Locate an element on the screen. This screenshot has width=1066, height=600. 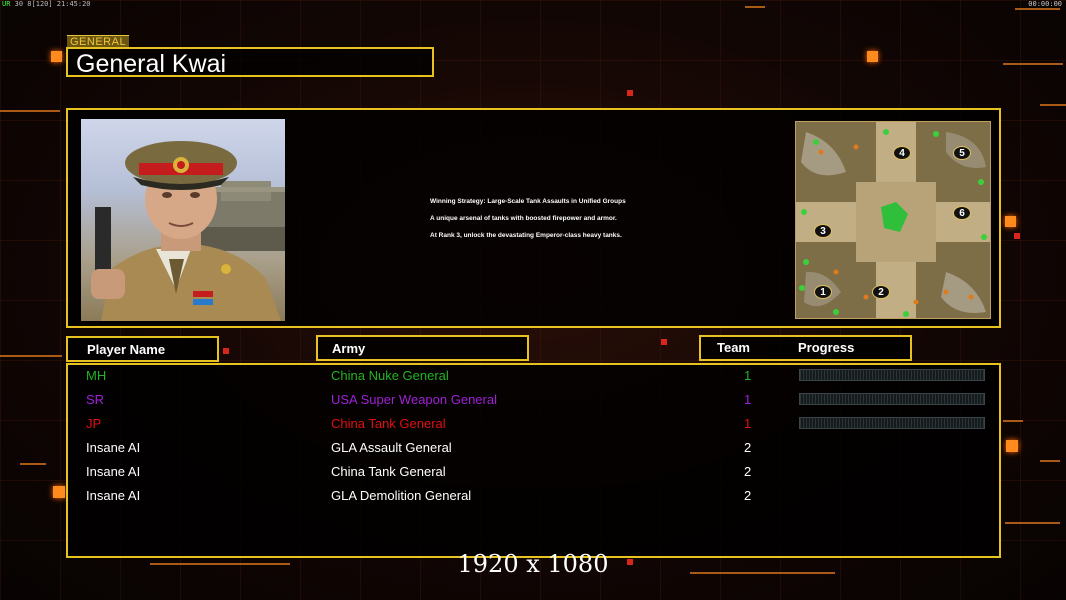
player-army: GLA Assault General is located at coordinates (391, 447).